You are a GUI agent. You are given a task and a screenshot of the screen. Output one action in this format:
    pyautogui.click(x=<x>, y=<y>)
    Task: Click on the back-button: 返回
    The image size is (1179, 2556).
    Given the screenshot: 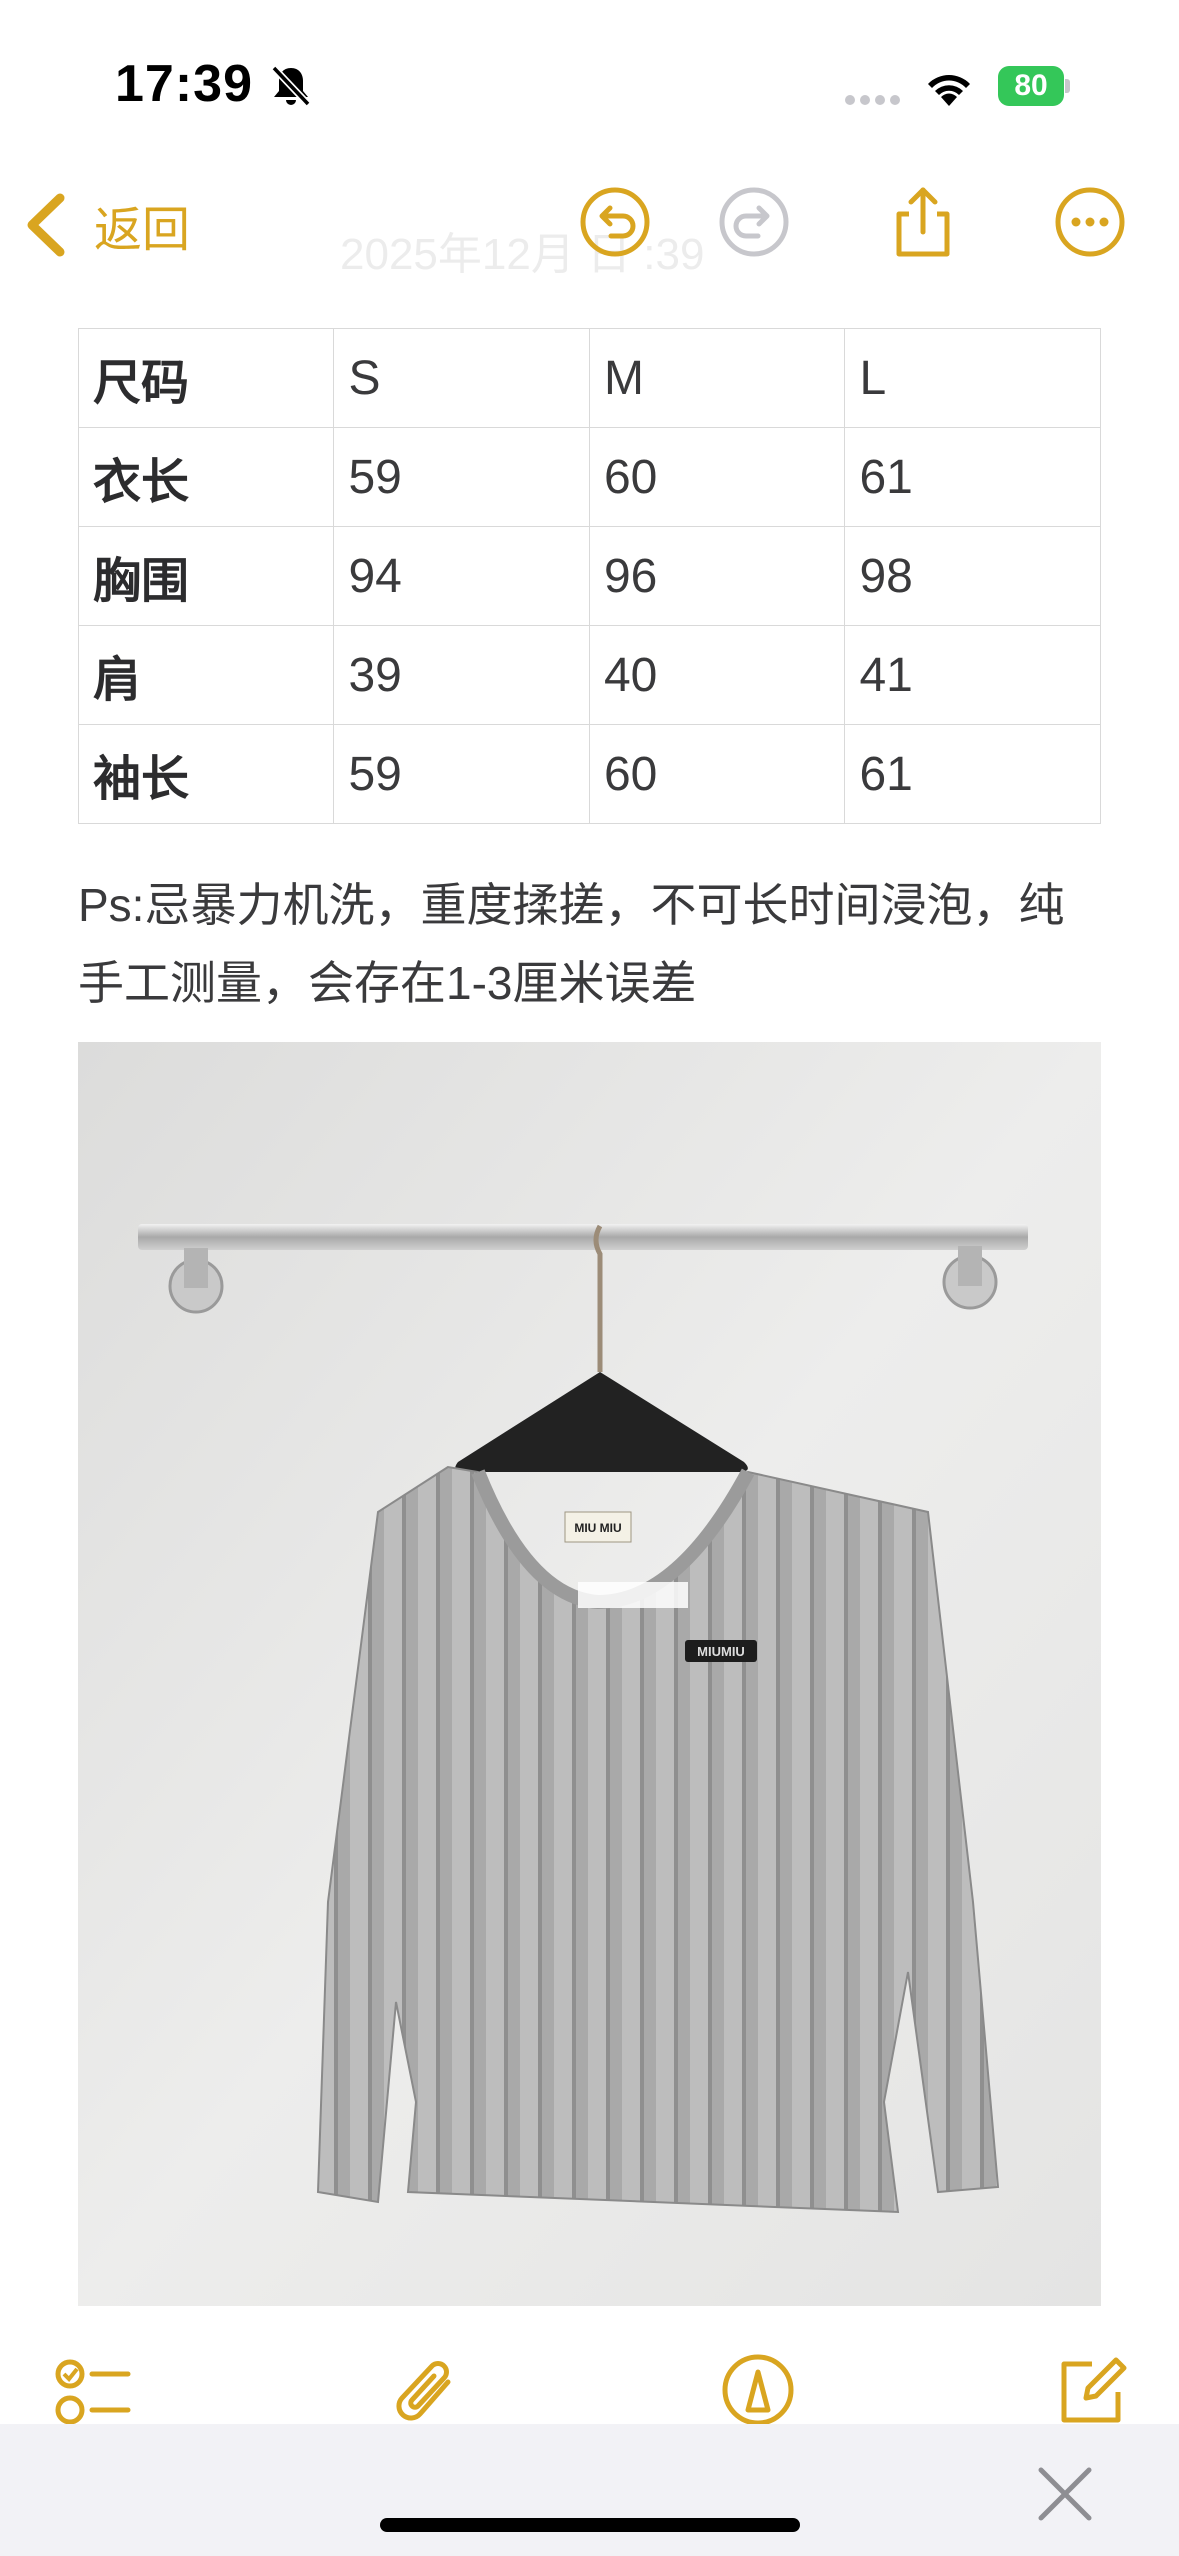 What is the action you would take?
    pyautogui.click(x=106, y=225)
    